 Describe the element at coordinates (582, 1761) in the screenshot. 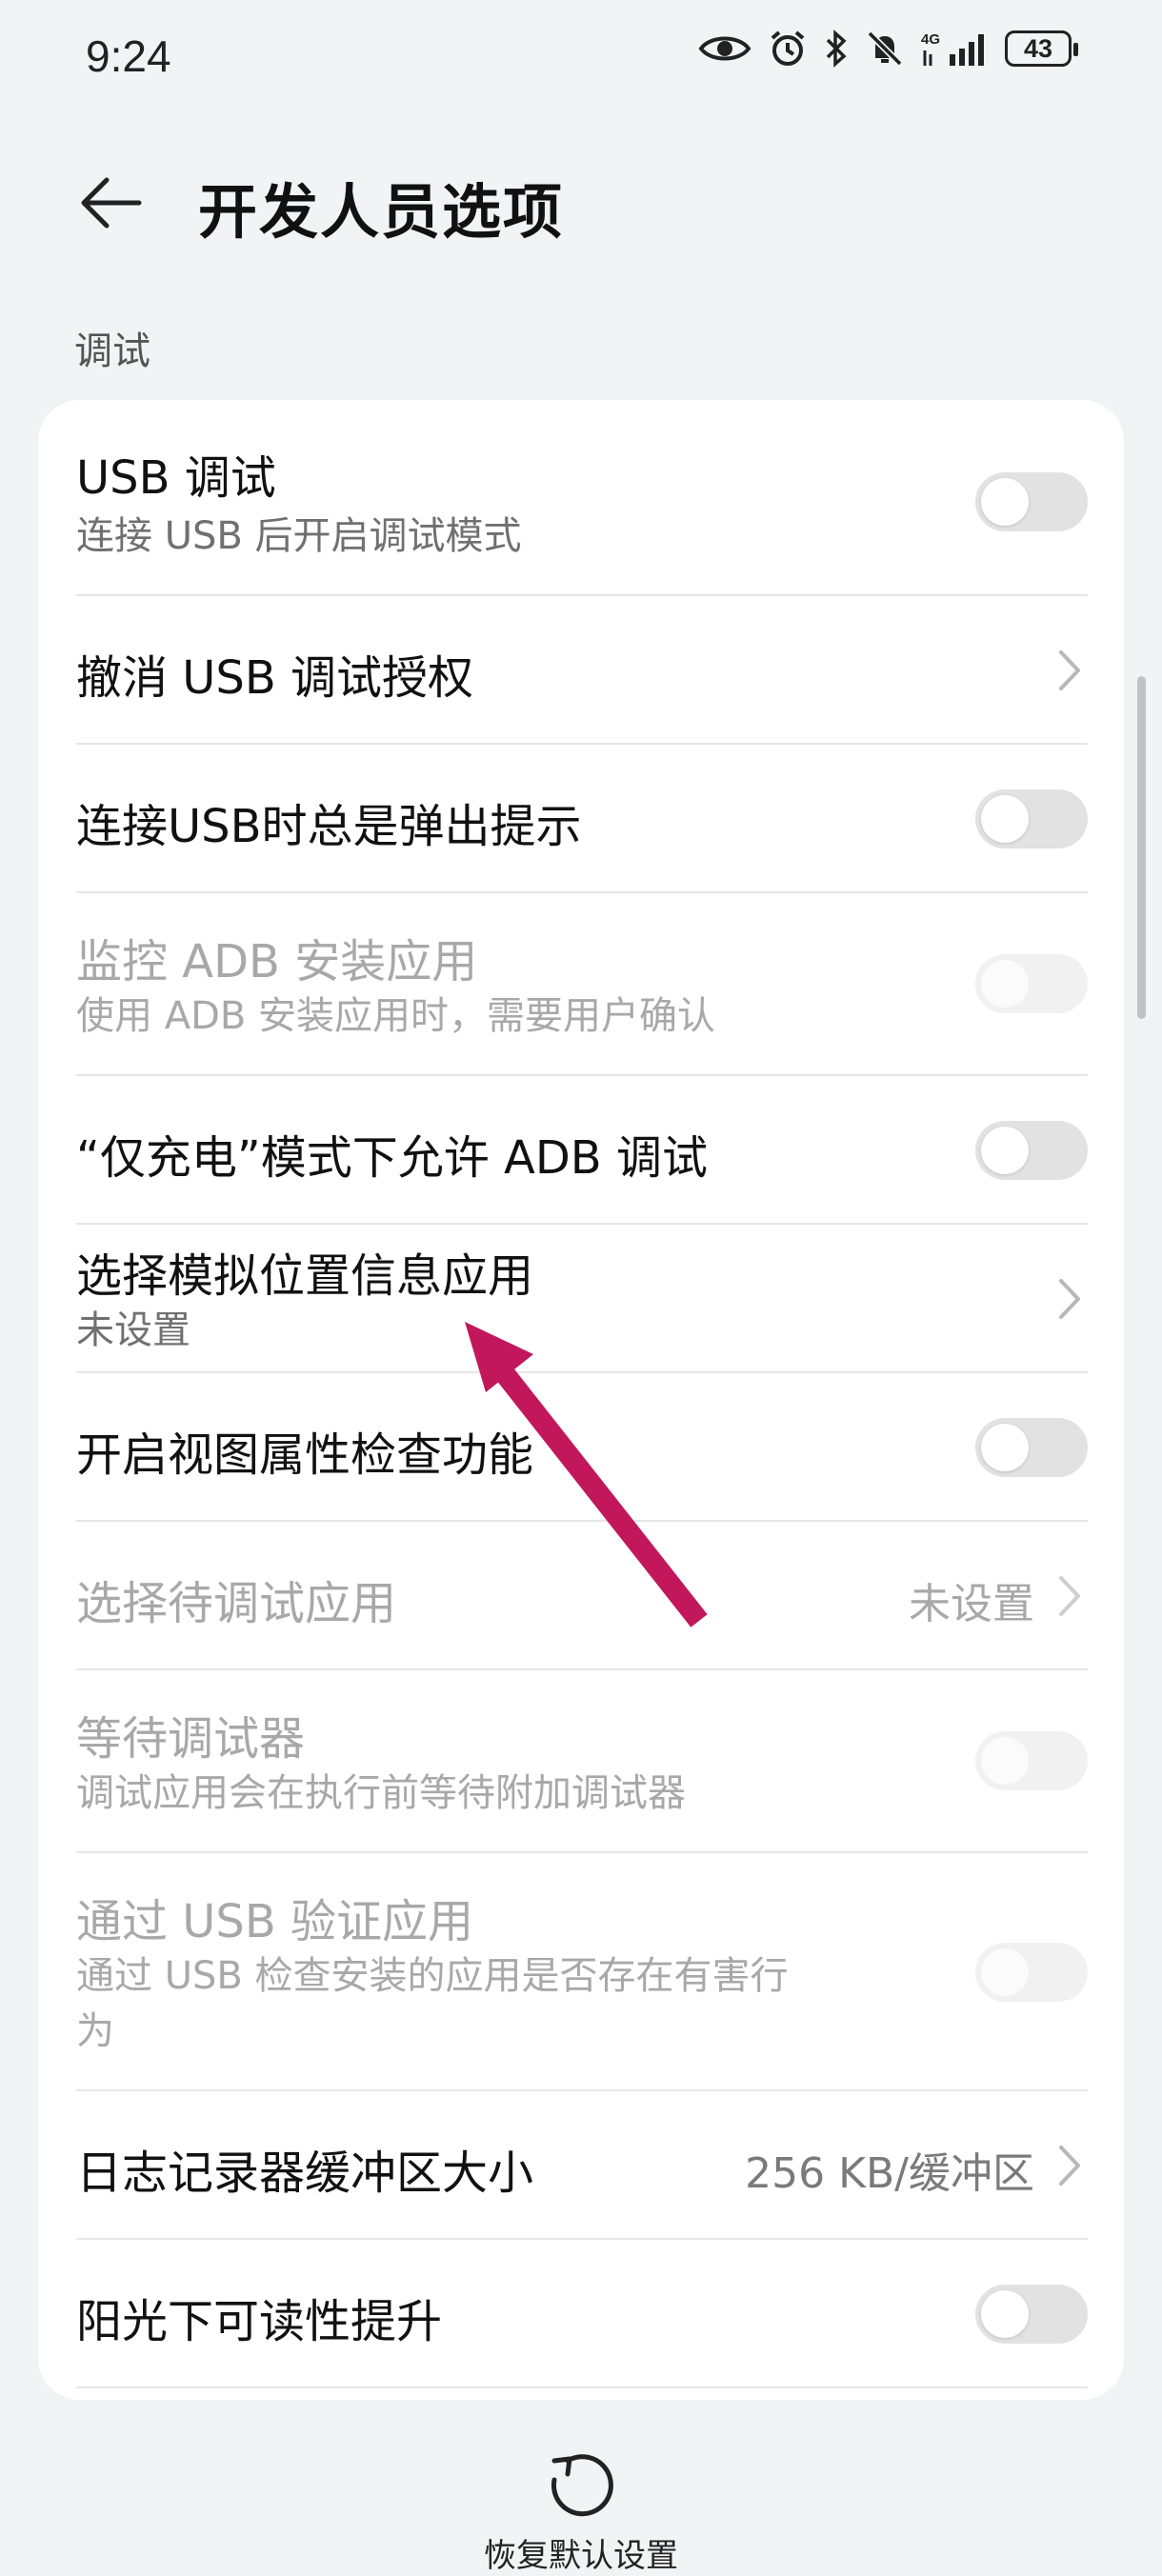

I see `setting-row-wait-for-debugger: 等待调试器 调试应用会在执行前等待附加调试器` at that location.